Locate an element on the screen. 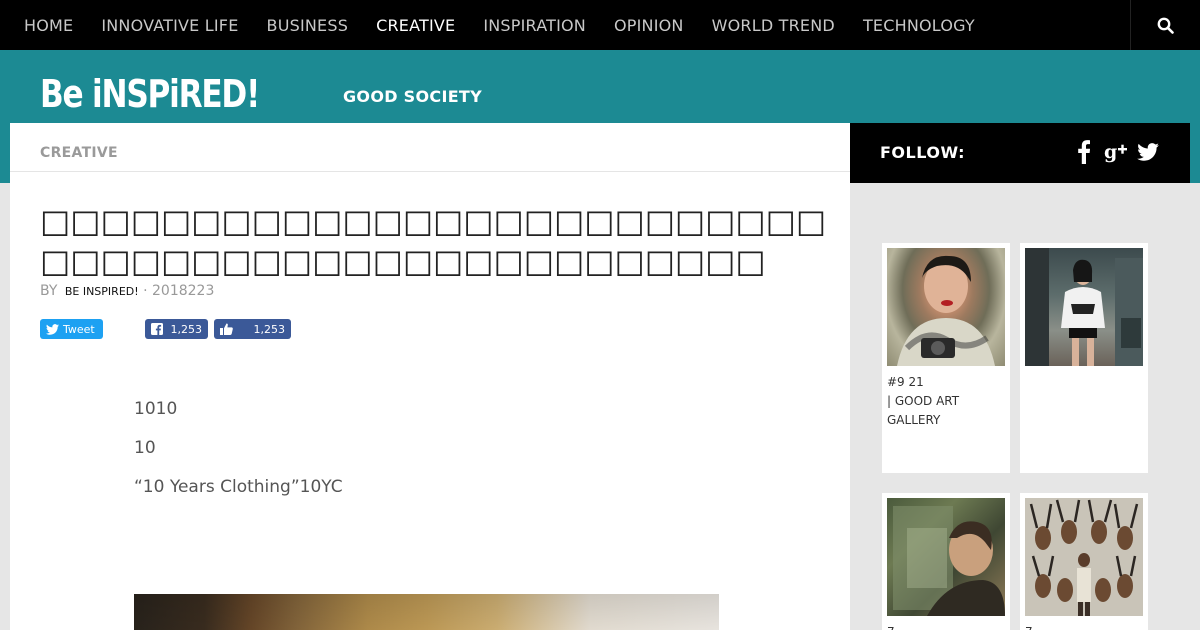  facebook-share-button: 1,253 is located at coordinates (176, 329).